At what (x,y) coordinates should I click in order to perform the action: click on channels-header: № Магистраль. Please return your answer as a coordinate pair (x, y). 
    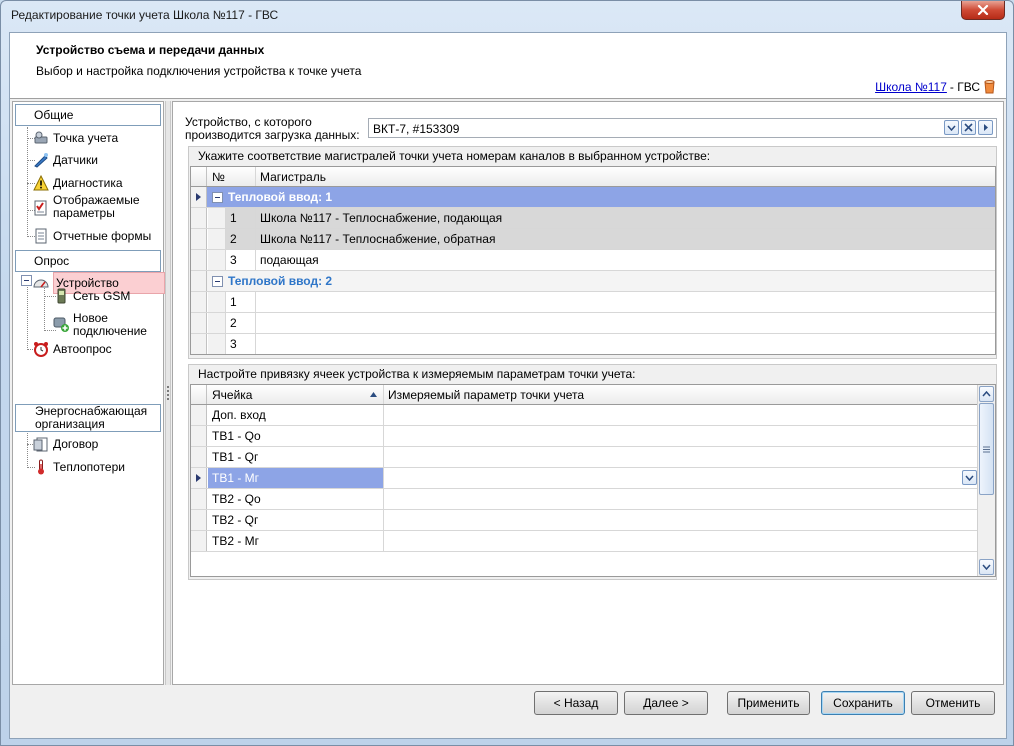
    Looking at the image, I should click on (593, 177).